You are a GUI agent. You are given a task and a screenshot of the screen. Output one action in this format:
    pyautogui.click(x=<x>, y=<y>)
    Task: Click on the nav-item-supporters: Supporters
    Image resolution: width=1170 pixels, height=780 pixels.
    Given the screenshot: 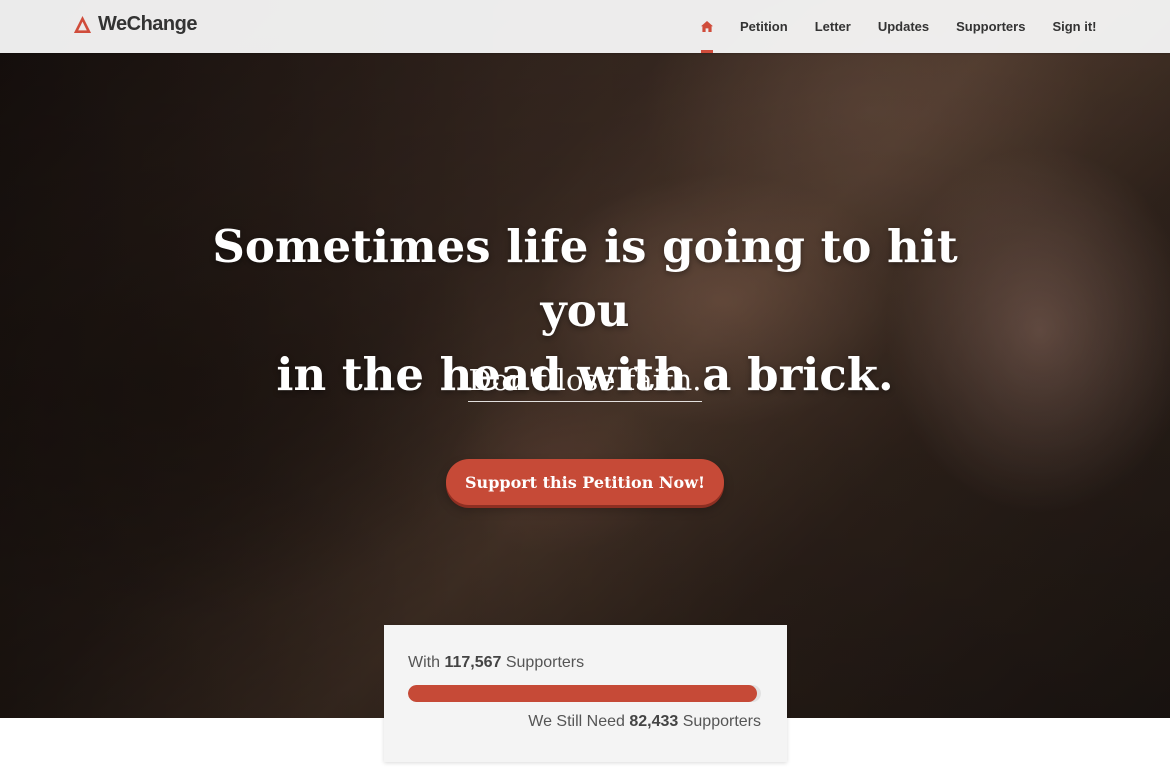 What is the action you would take?
    pyautogui.click(x=991, y=26)
    